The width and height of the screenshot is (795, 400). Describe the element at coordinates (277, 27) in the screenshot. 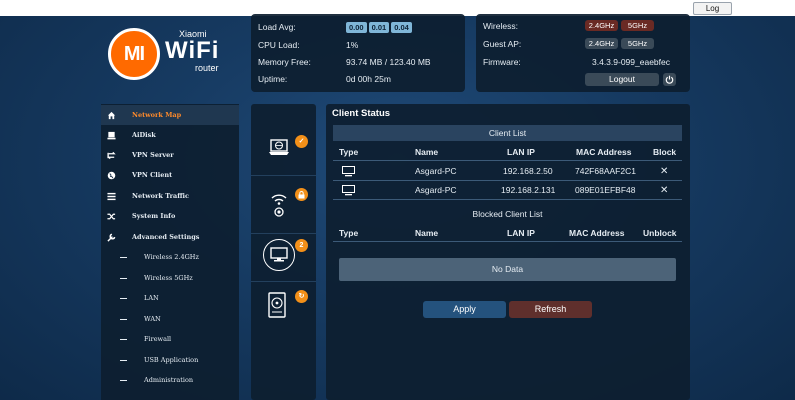

I see `load-avg-label: Load Avg:` at that location.